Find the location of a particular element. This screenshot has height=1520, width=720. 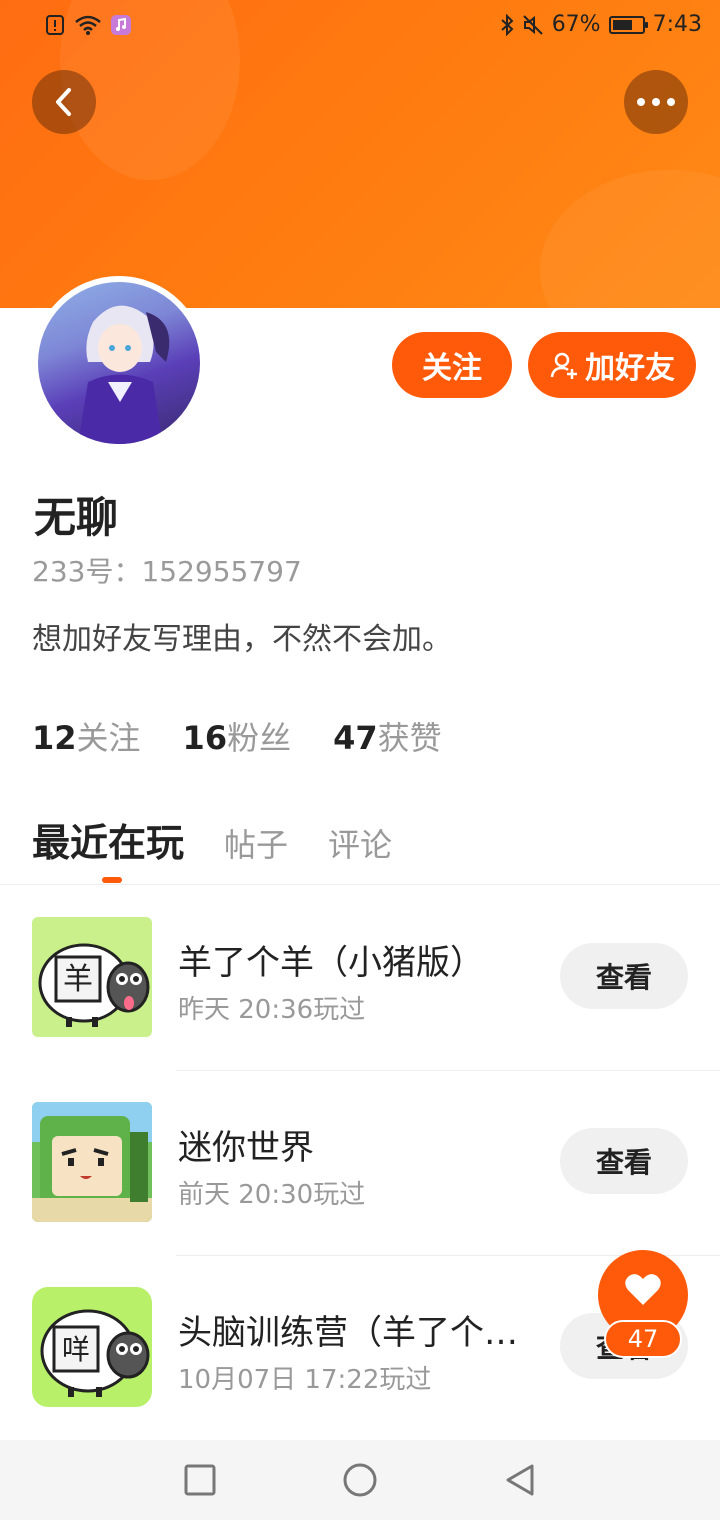

battery-percent: 67% is located at coordinates (576, 24).